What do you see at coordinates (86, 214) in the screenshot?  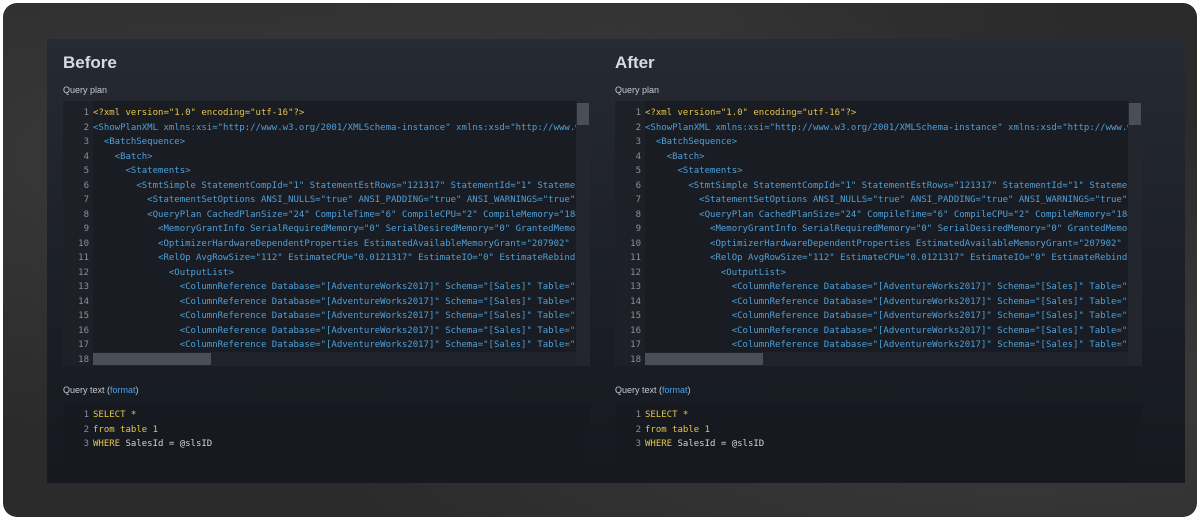 I see `line-number: 8` at bounding box center [86, 214].